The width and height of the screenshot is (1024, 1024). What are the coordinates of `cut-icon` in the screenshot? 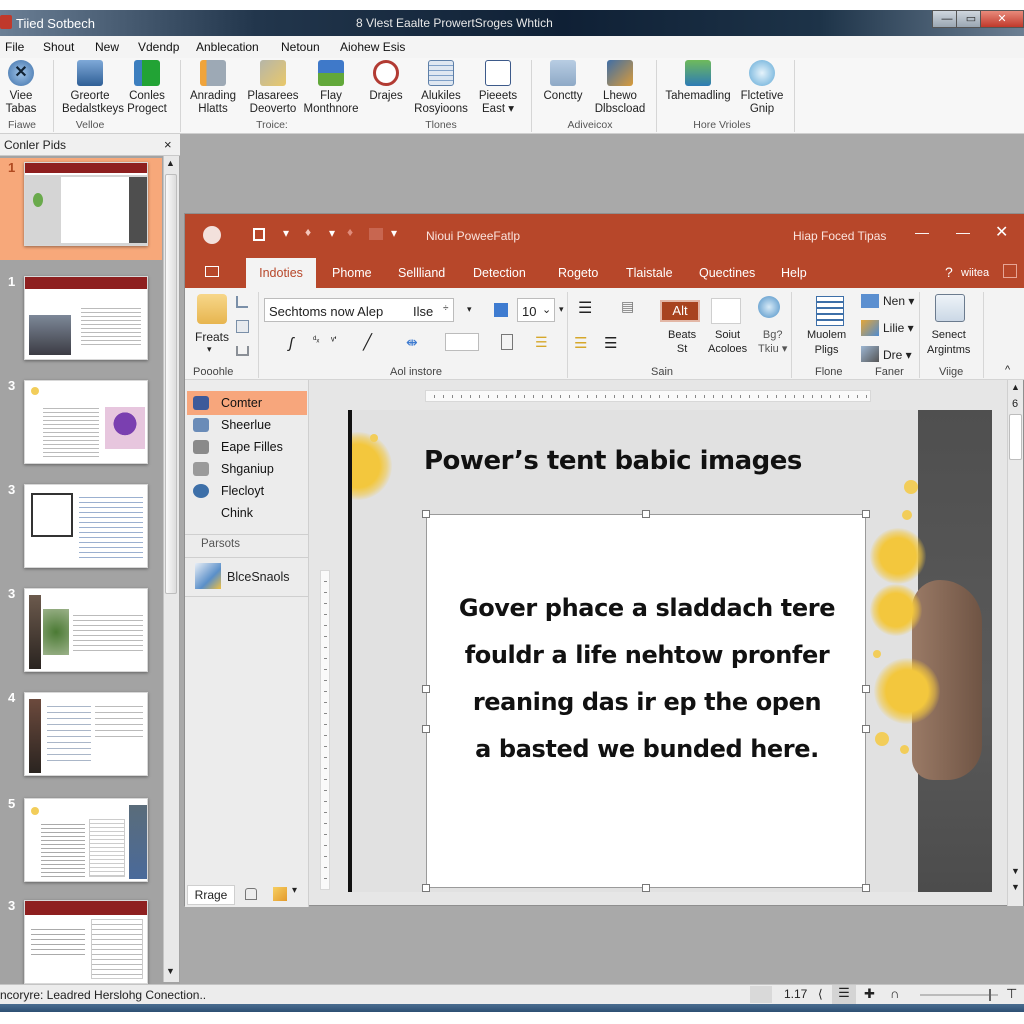 It's located at (242, 302).